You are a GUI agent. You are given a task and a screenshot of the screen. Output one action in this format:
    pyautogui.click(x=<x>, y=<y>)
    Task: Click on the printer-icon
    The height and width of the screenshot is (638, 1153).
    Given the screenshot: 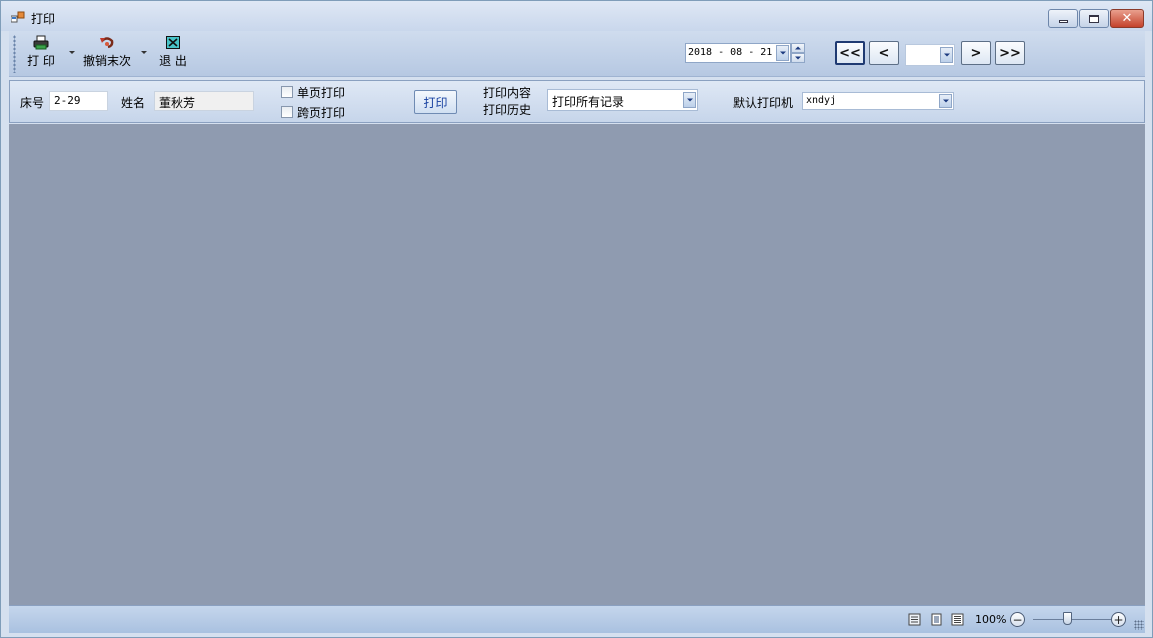 What is the action you would take?
    pyautogui.click(x=41, y=42)
    